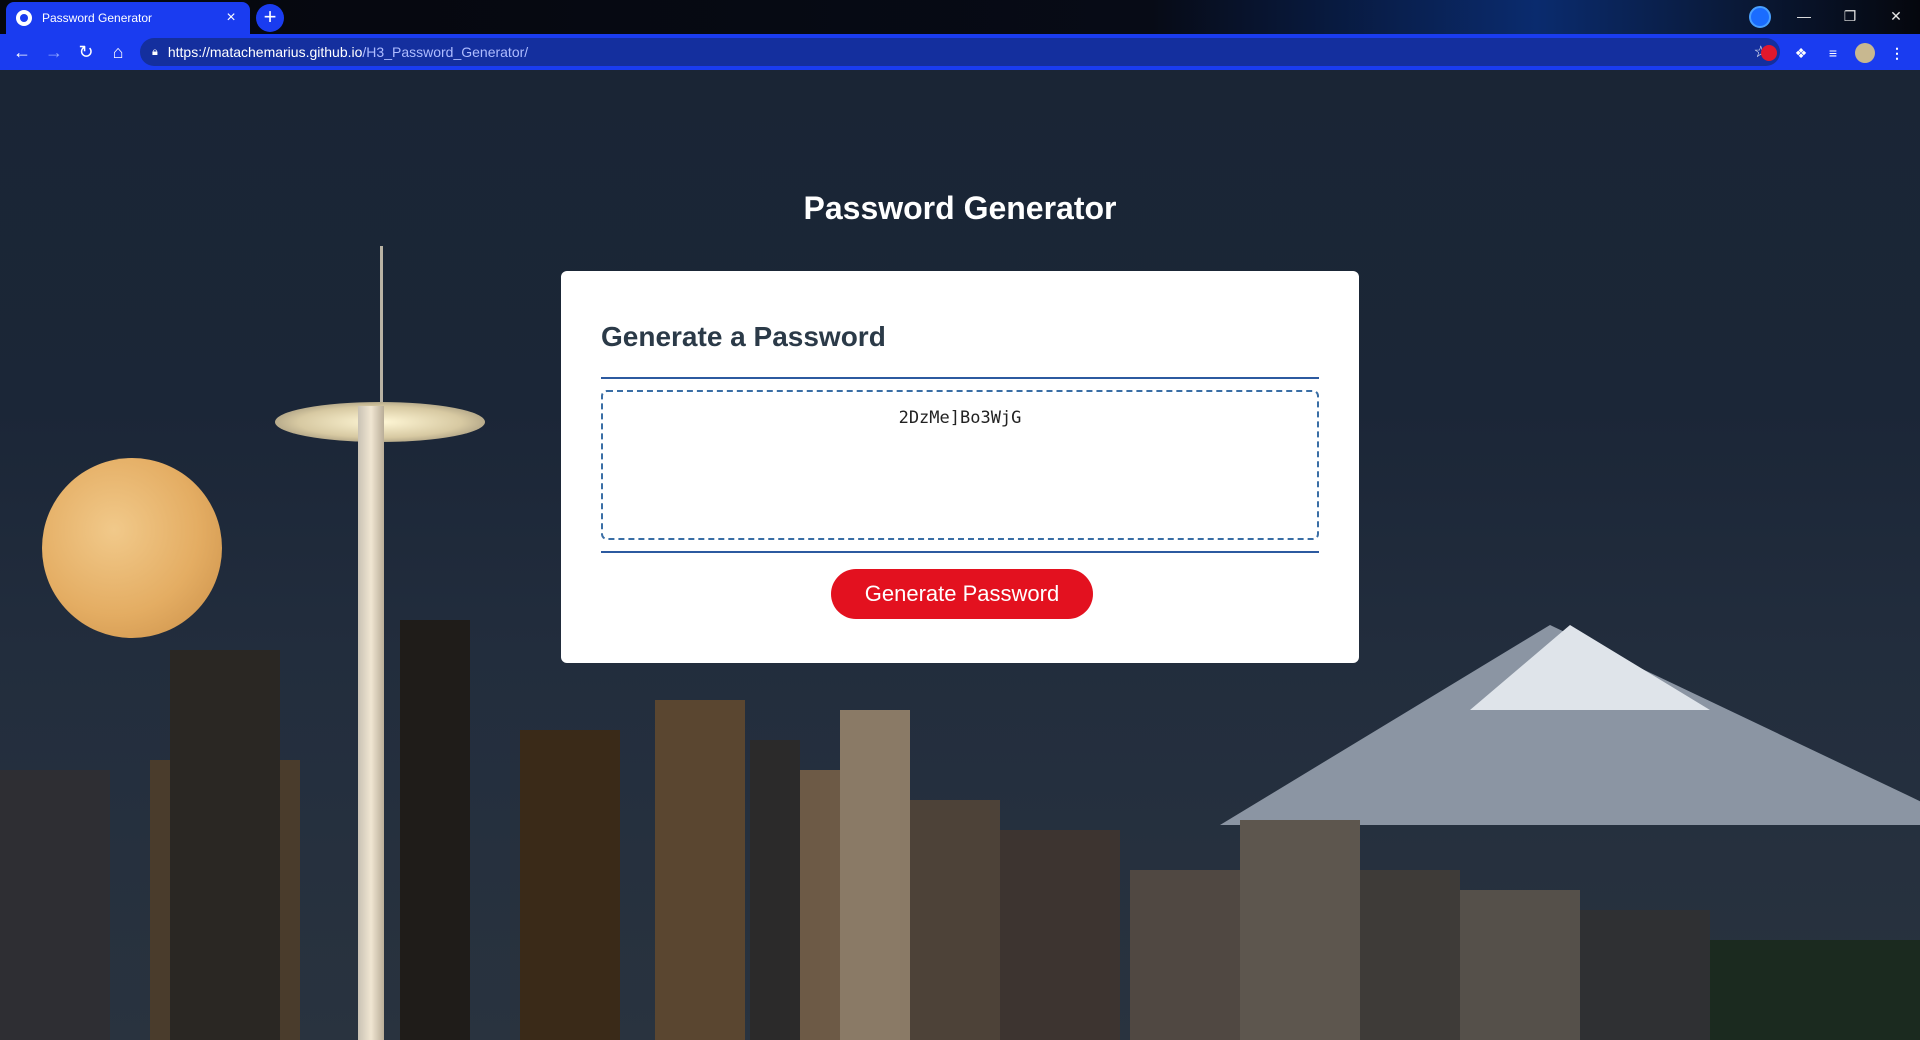  I want to click on browser-tab-active: Password Generator ×, so click(128, 18).